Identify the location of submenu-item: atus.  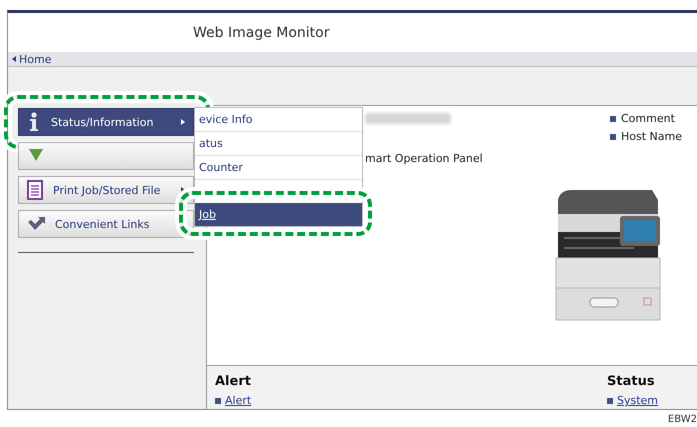
(278, 143).